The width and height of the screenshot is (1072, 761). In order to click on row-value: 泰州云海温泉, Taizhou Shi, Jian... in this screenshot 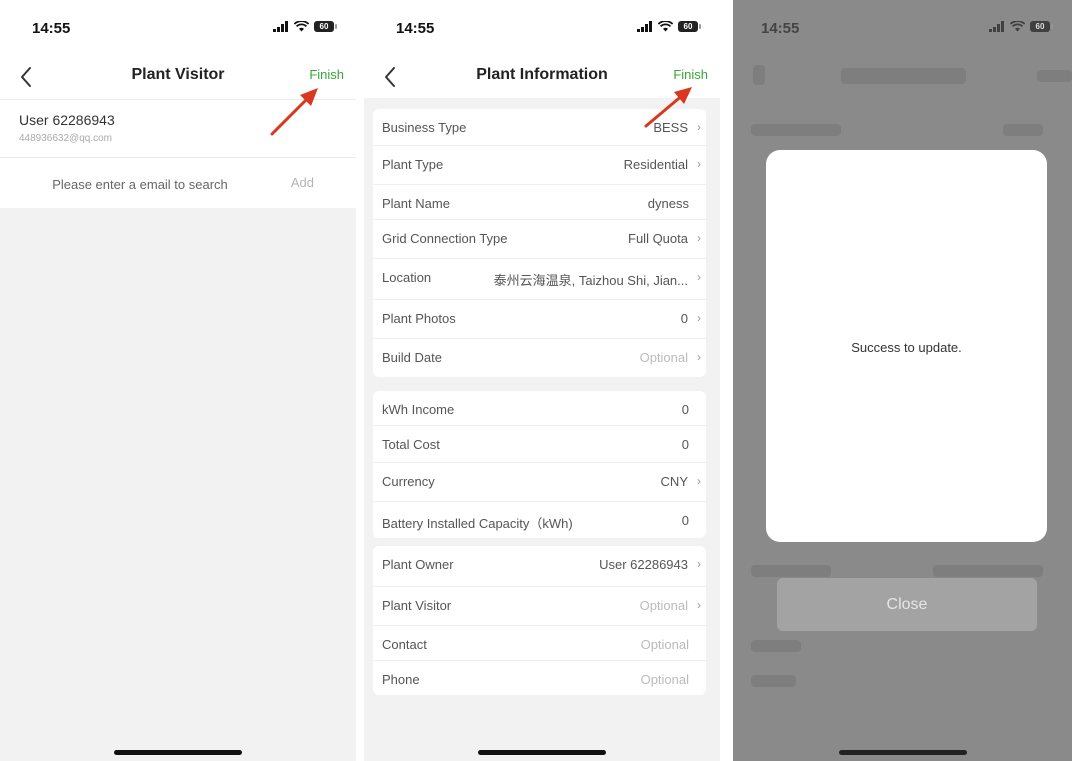, I will do `click(590, 280)`.